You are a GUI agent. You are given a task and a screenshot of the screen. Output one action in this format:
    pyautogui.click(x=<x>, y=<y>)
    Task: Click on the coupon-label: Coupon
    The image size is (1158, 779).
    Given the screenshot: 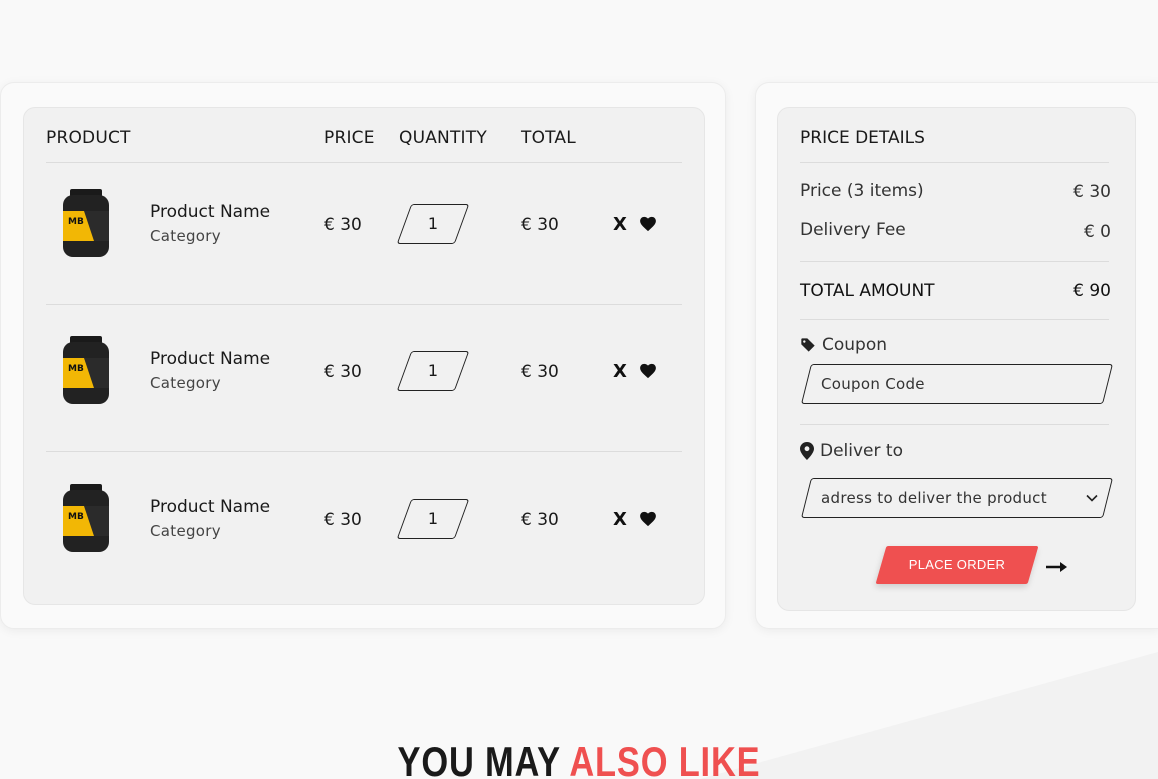 What is the action you would take?
    pyautogui.click(x=855, y=345)
    